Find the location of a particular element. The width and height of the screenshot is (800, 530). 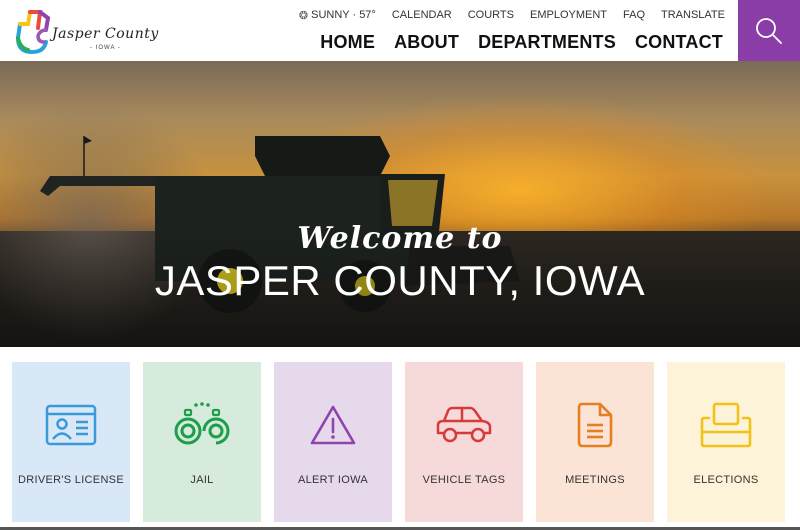

search-button is located at coordinates (769, 30).